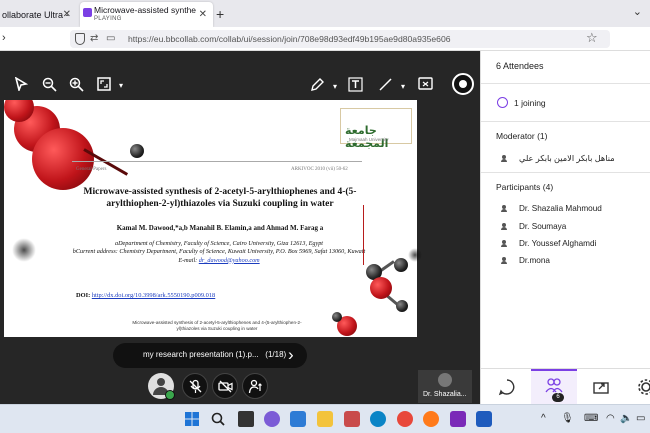  I want to click on bookmark-star-icon: ☆, so click(592, 38).